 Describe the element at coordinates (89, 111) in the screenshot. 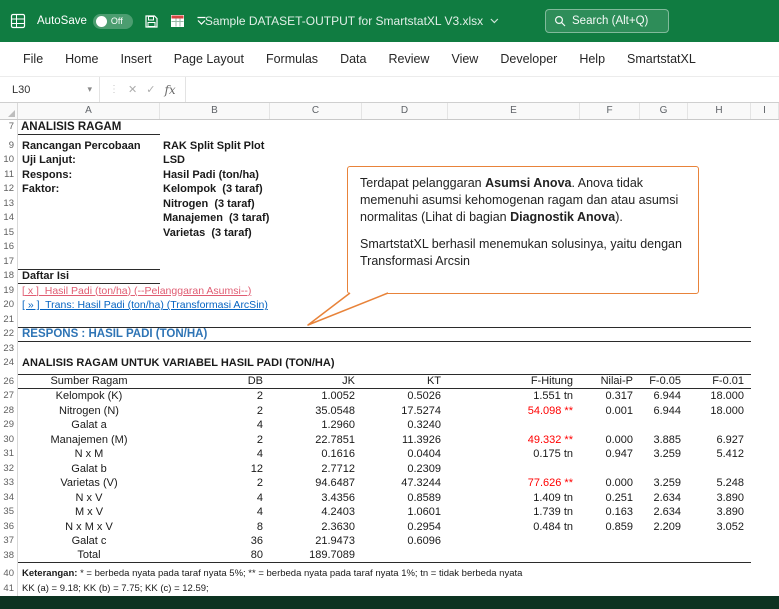

I see `column-header-a: A` at that location.